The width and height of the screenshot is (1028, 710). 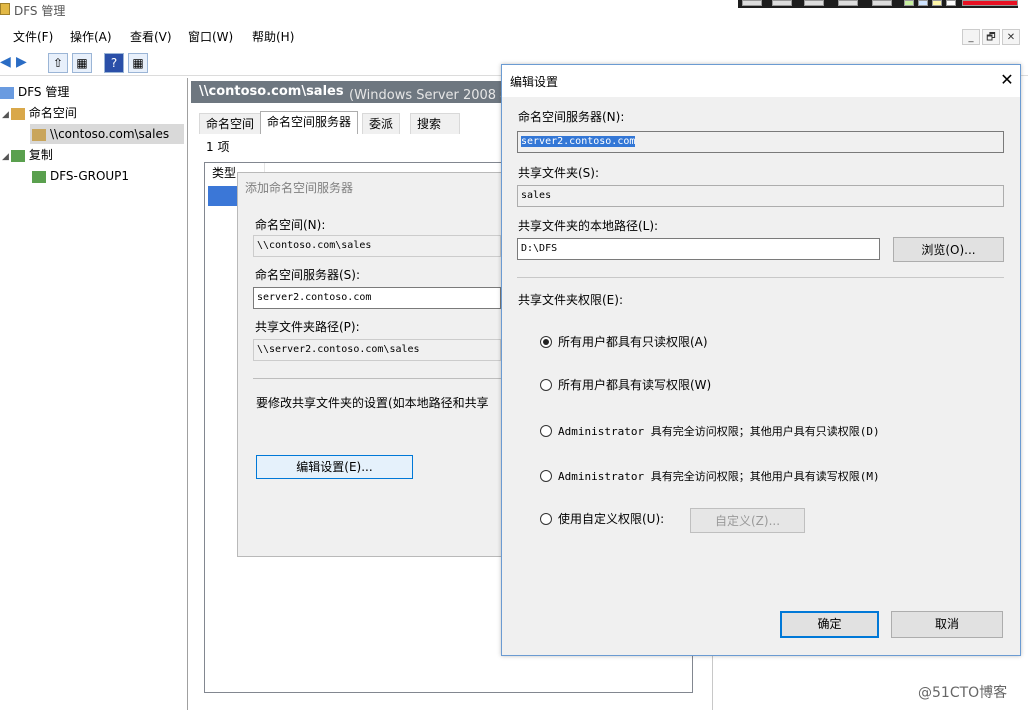 What do you see at coordinates (223, 196) in the screenshot?
I see `list-item` at bounding box center [223, 196].